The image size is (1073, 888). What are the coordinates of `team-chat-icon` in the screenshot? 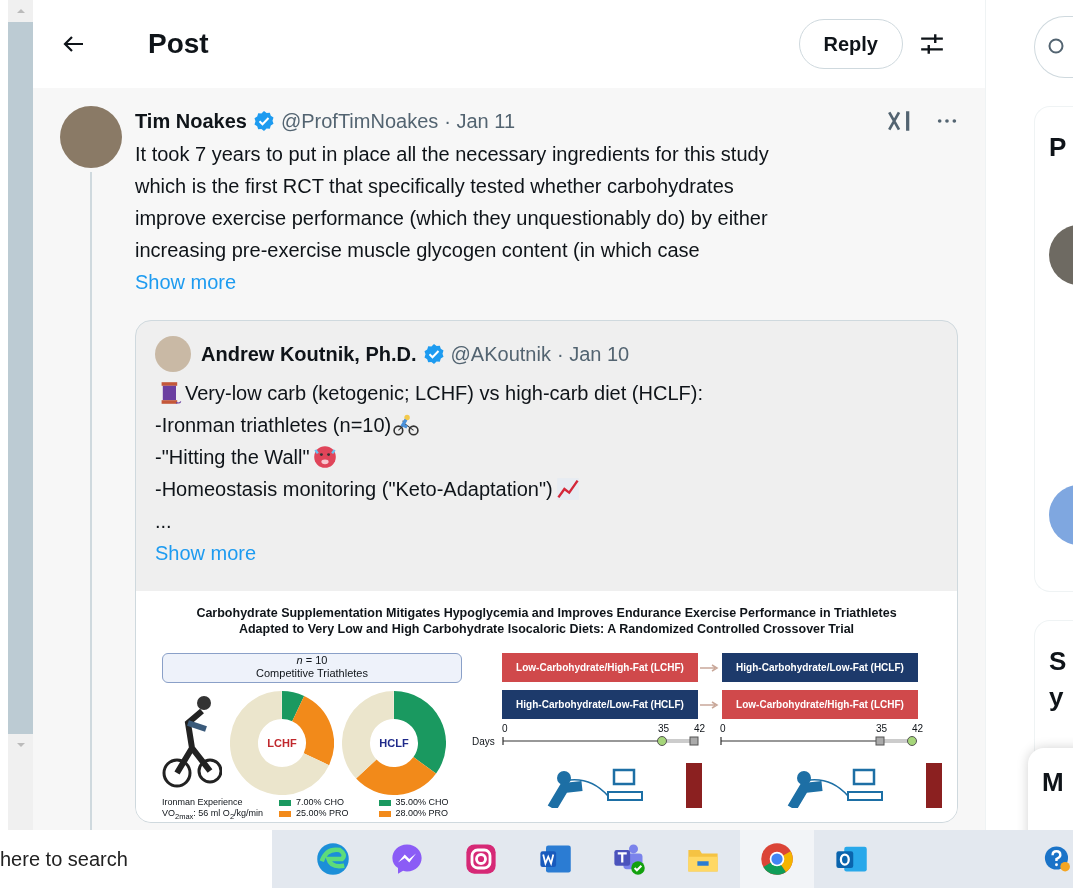 It's located at (629, 859).